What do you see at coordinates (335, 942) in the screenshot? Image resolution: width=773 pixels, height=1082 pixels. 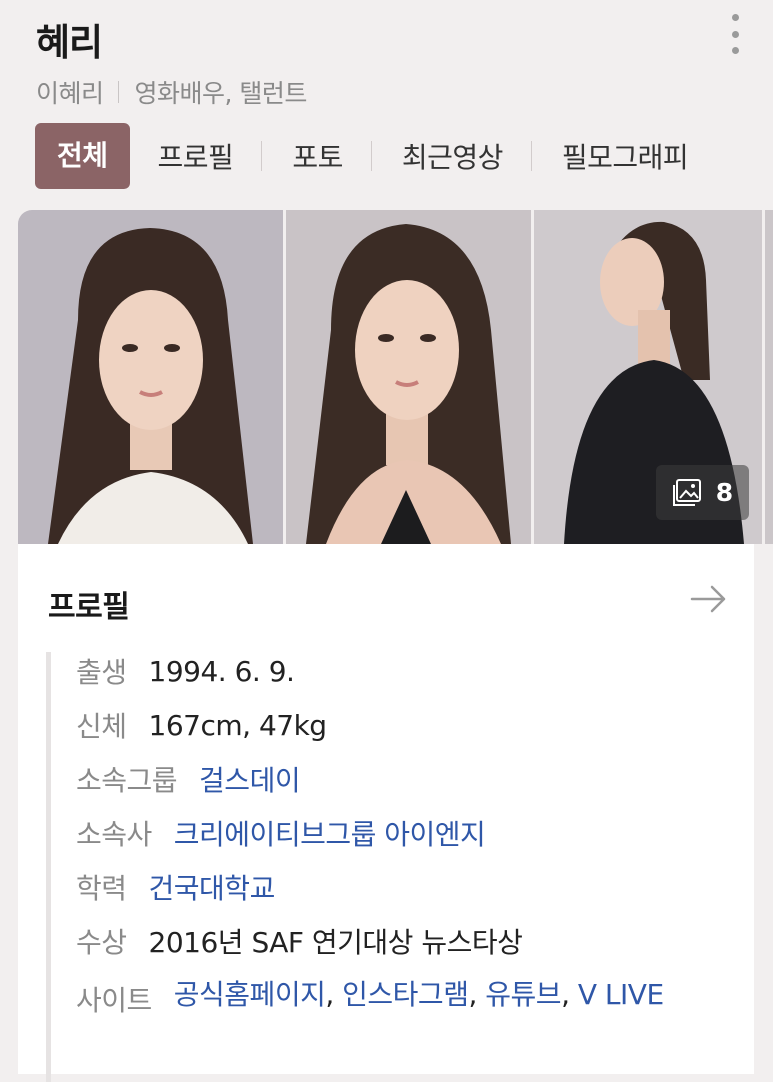 I see `row-value: 2016년 SAF 연기대상 뉴스타상` at bounding box center [335, 942].